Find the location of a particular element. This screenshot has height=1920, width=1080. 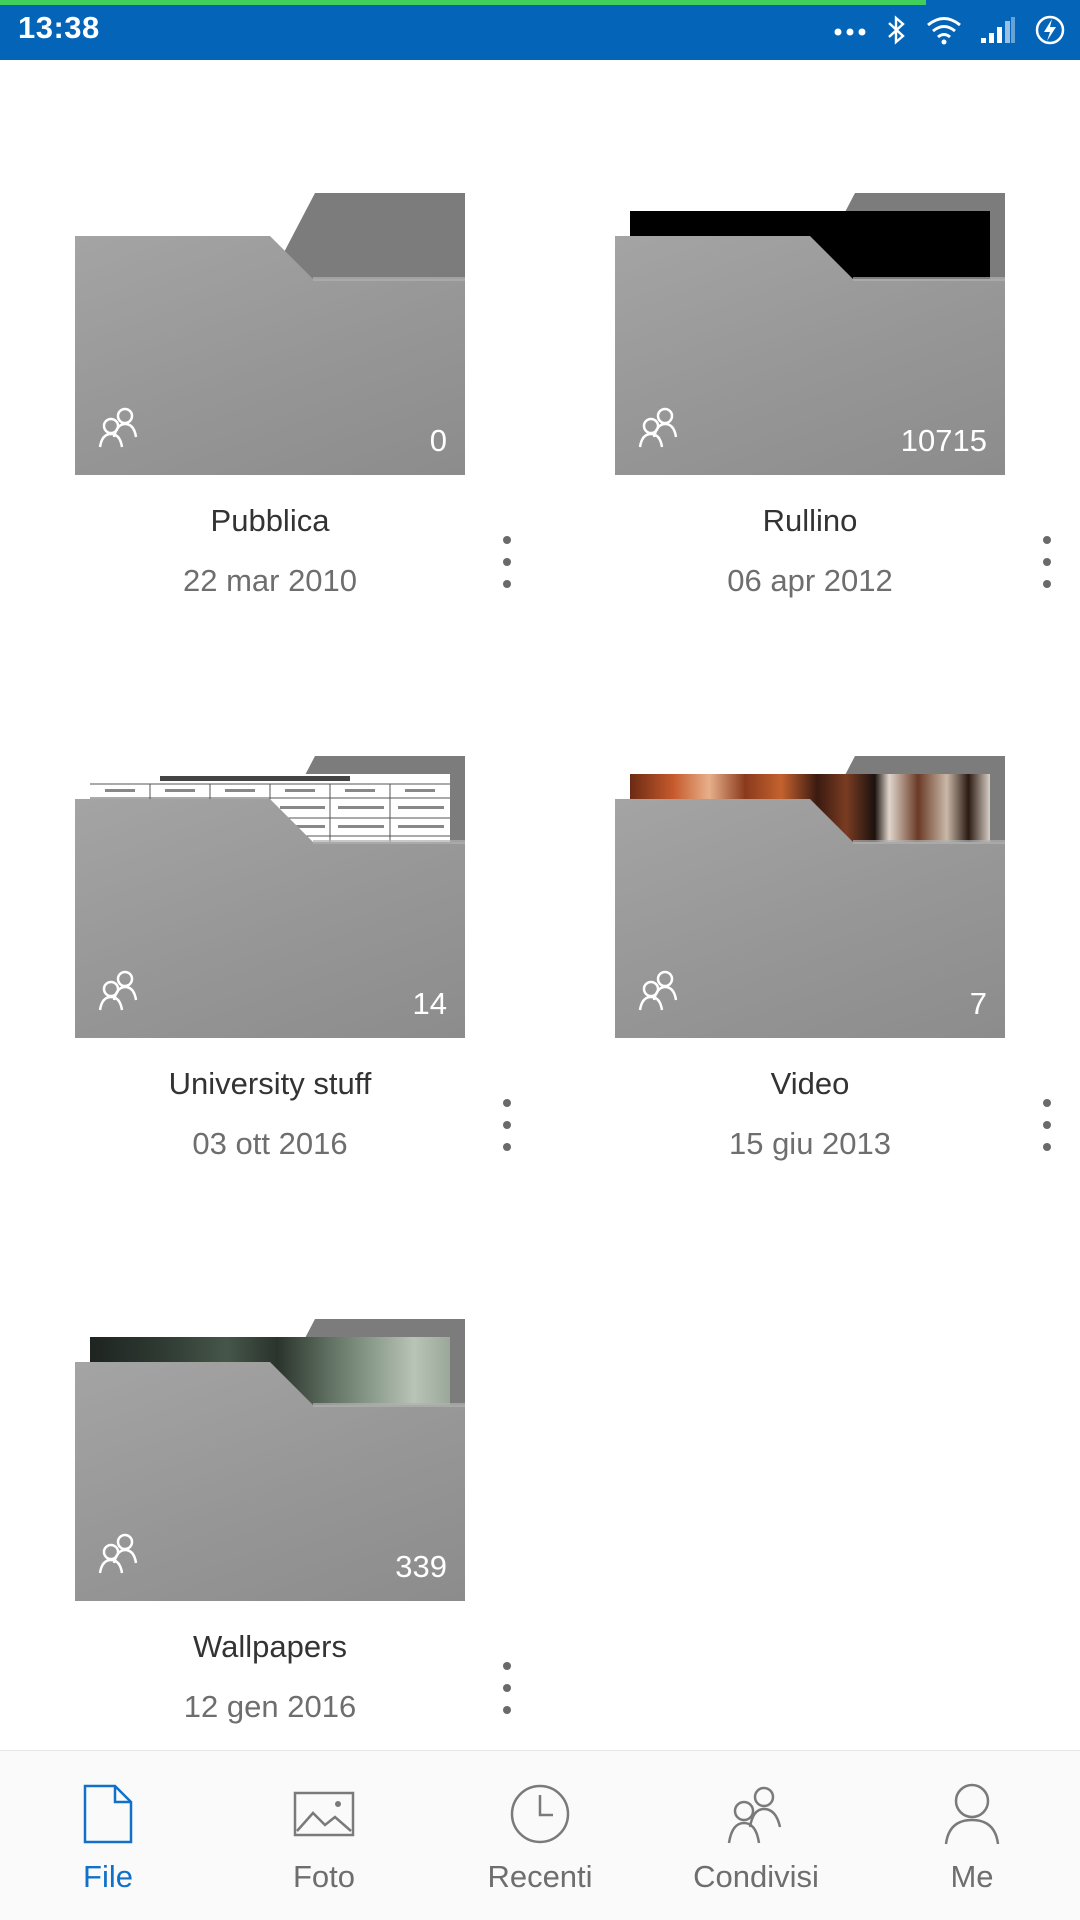

folder-graphic: 14 is located at coordinates (270, 897).